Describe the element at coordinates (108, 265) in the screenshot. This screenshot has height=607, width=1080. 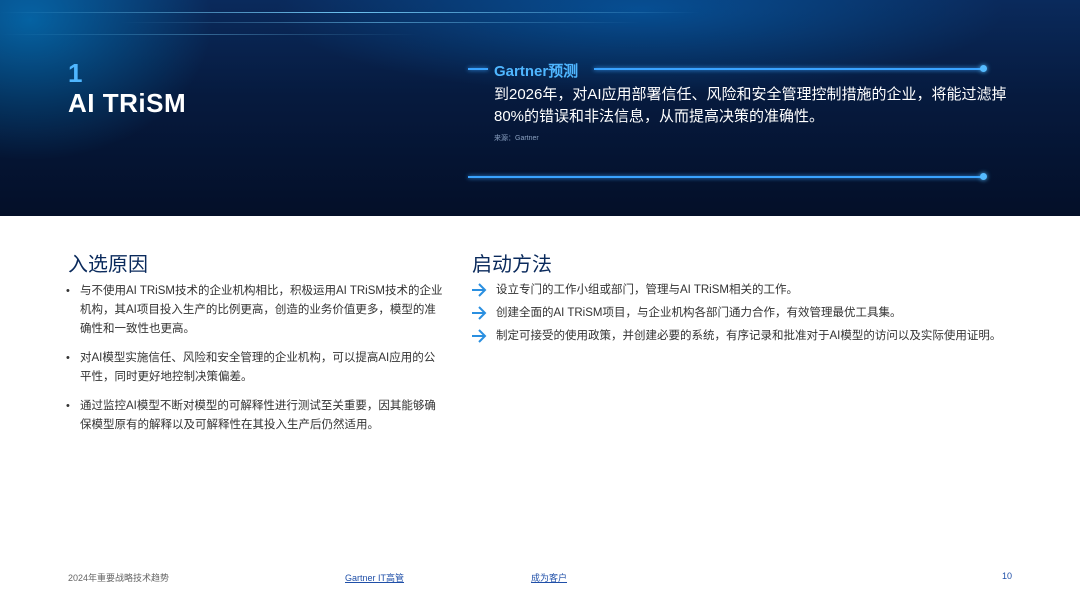
I see `reasons-heading: 入选原因` at that location.